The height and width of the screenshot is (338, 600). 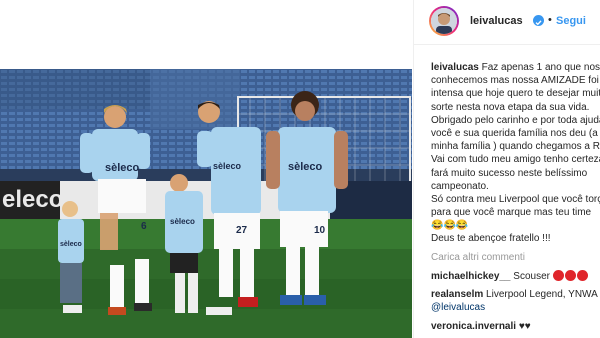 I want to click on verified-icon, so click(x=538, y=20).